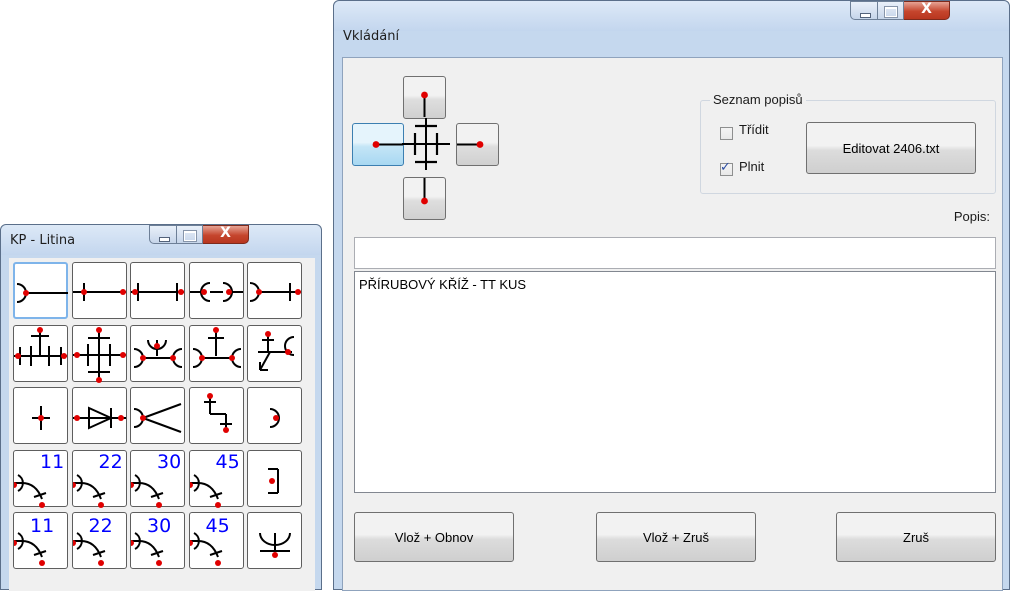  I want to click on cancel-button: Zruš, so click(916, 537).